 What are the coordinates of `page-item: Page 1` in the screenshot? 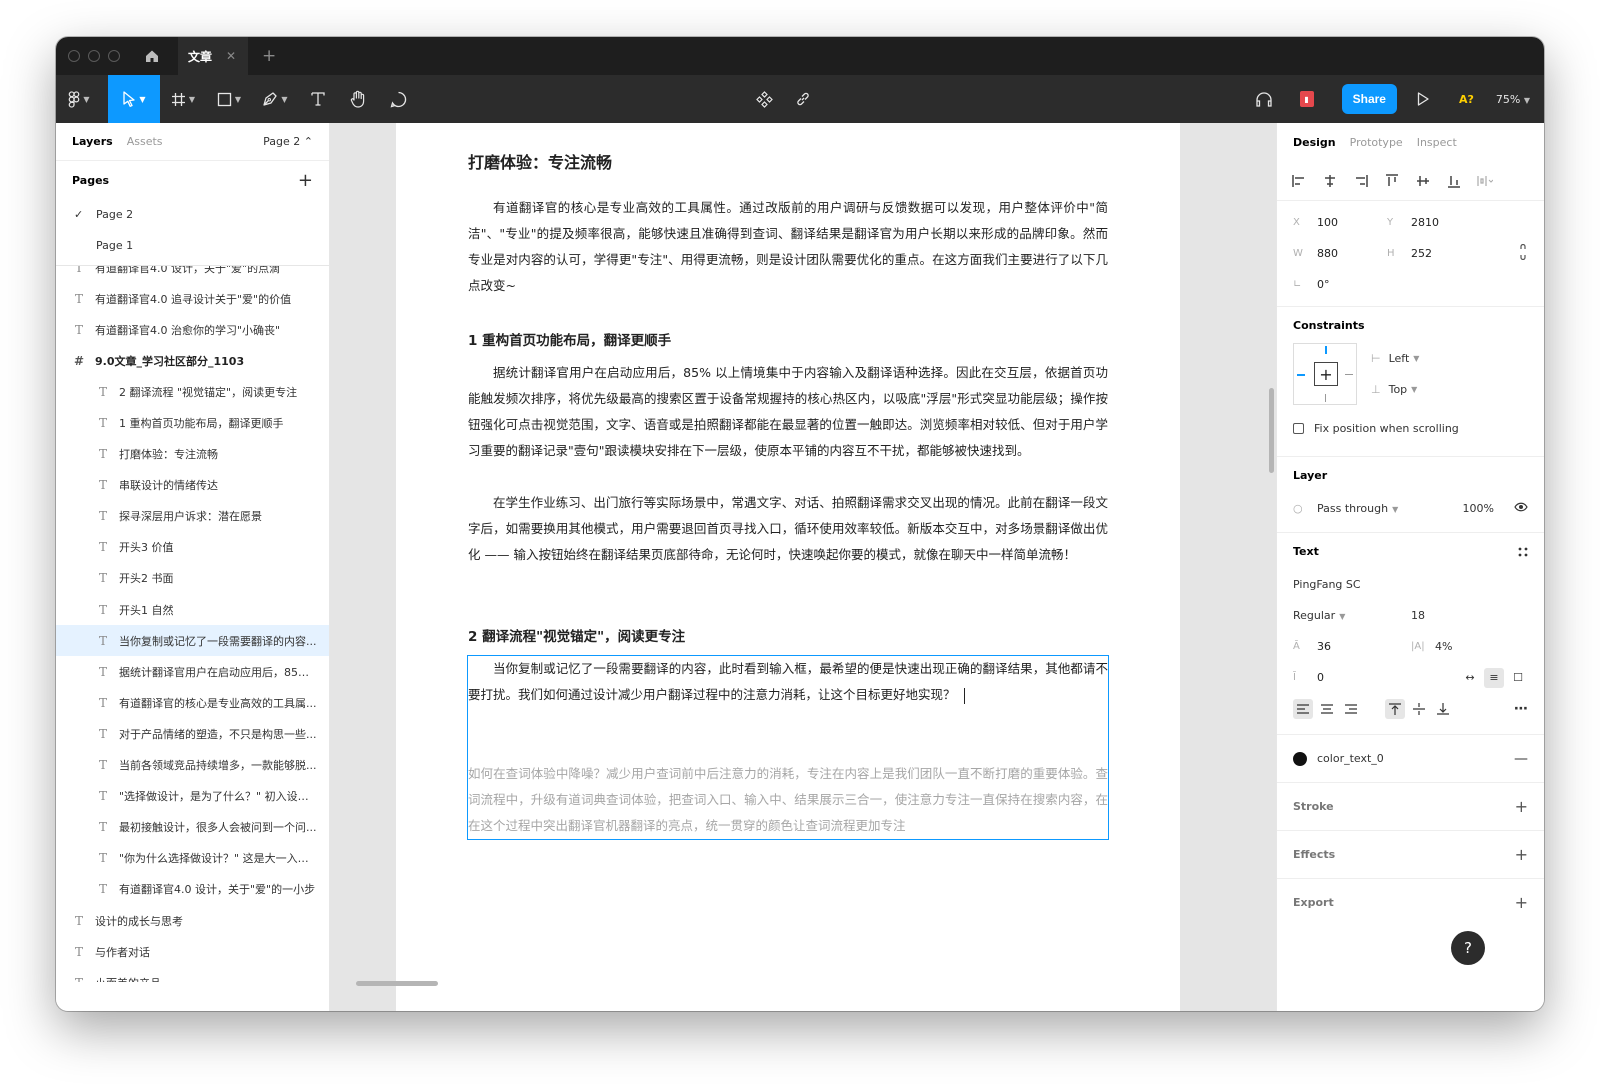 It's located at (192, 245).